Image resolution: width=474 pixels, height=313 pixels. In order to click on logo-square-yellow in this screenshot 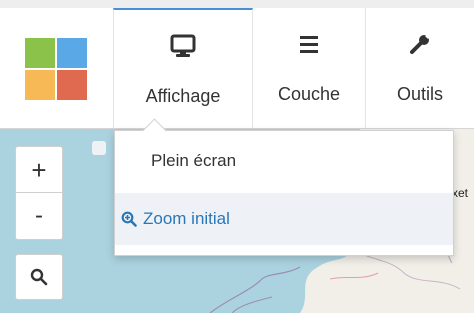, I will do `click(40, 85)`.